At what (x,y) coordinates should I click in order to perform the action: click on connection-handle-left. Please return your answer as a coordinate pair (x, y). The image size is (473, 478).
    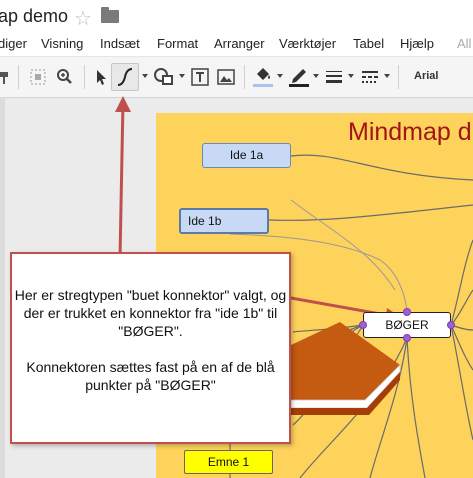
    Looking at the image, I should click on (363, 325).